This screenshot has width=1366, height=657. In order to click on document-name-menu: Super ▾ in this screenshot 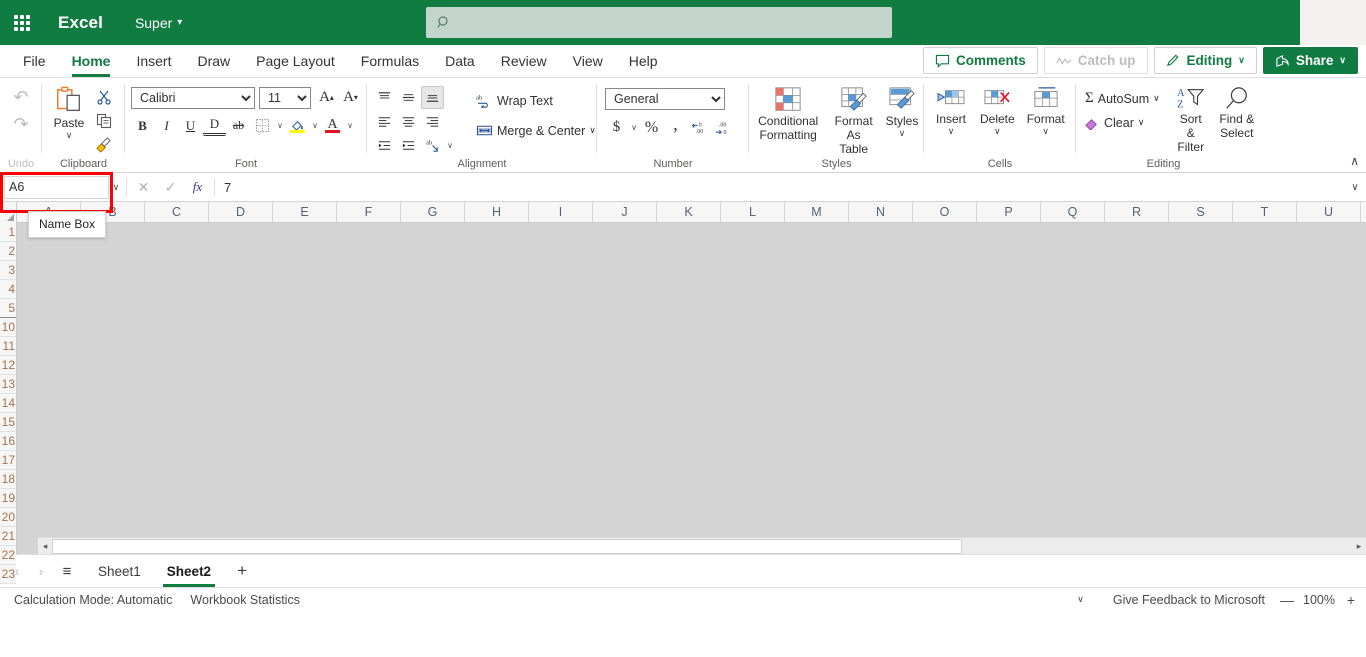, I will do `click(158, 23)`.